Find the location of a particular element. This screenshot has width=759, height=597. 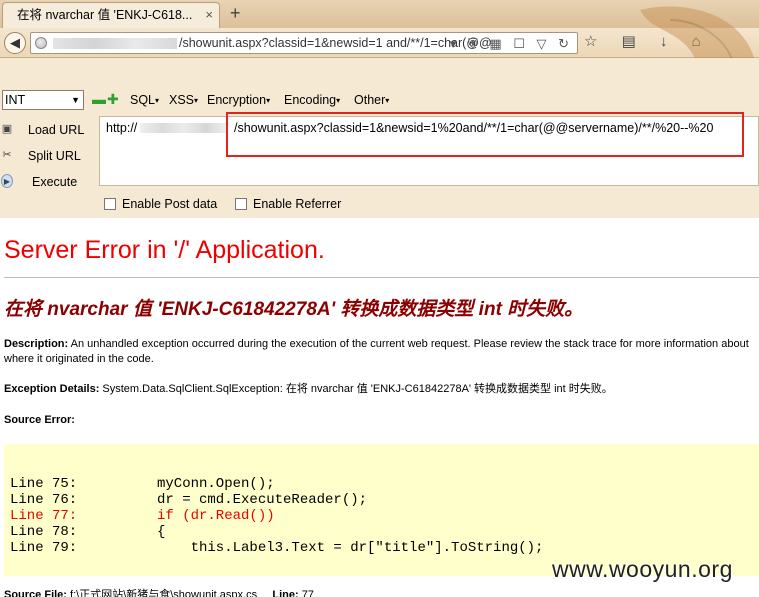

code-text: dr = cmd.ExecuteReader(); is located at coordinates (262, 500).